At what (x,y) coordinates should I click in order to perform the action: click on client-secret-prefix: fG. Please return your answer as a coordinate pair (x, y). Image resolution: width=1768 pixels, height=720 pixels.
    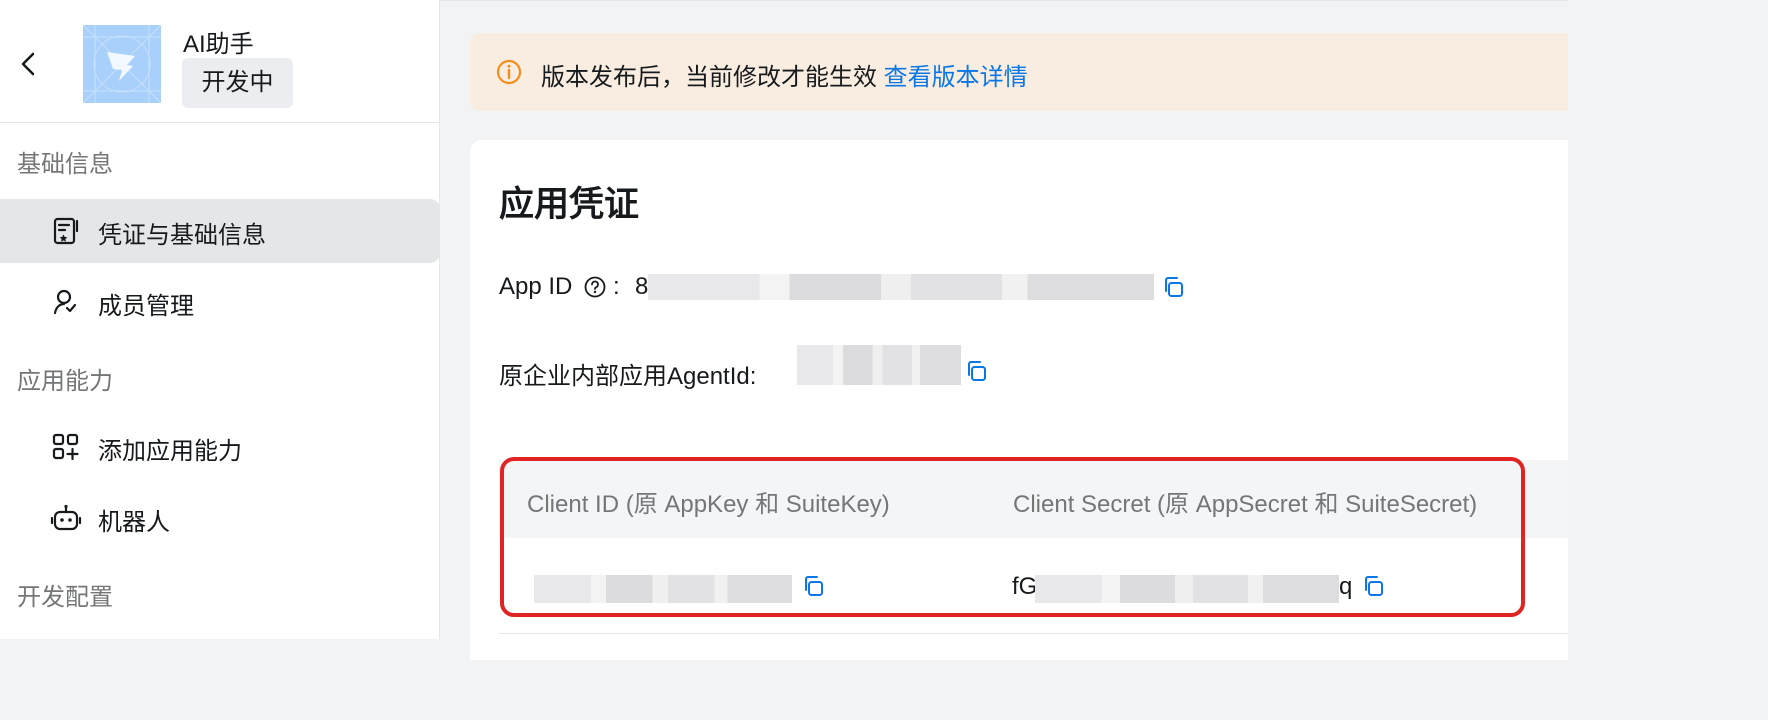
    Looking at the image, I should click on (1025, 586).